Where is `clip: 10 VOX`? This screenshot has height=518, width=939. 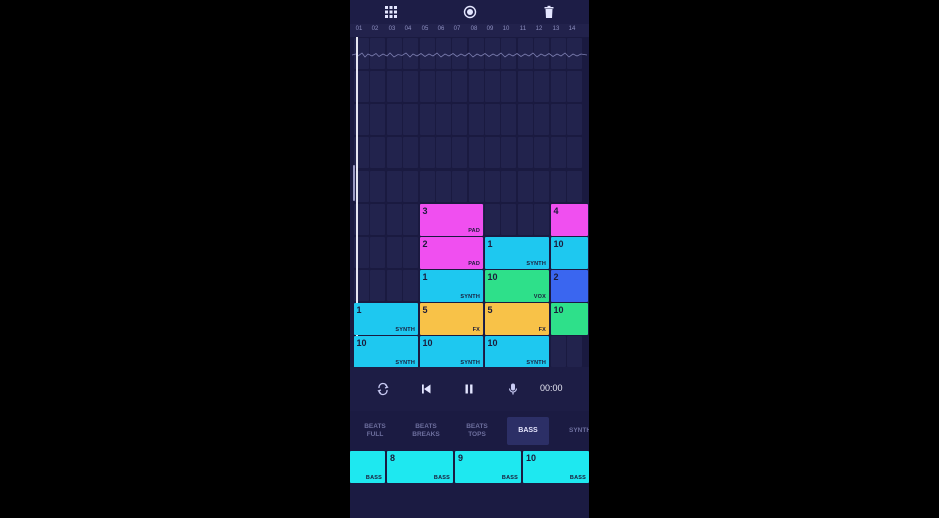
clip: 10 VOX is located at coordinates (516, 285).